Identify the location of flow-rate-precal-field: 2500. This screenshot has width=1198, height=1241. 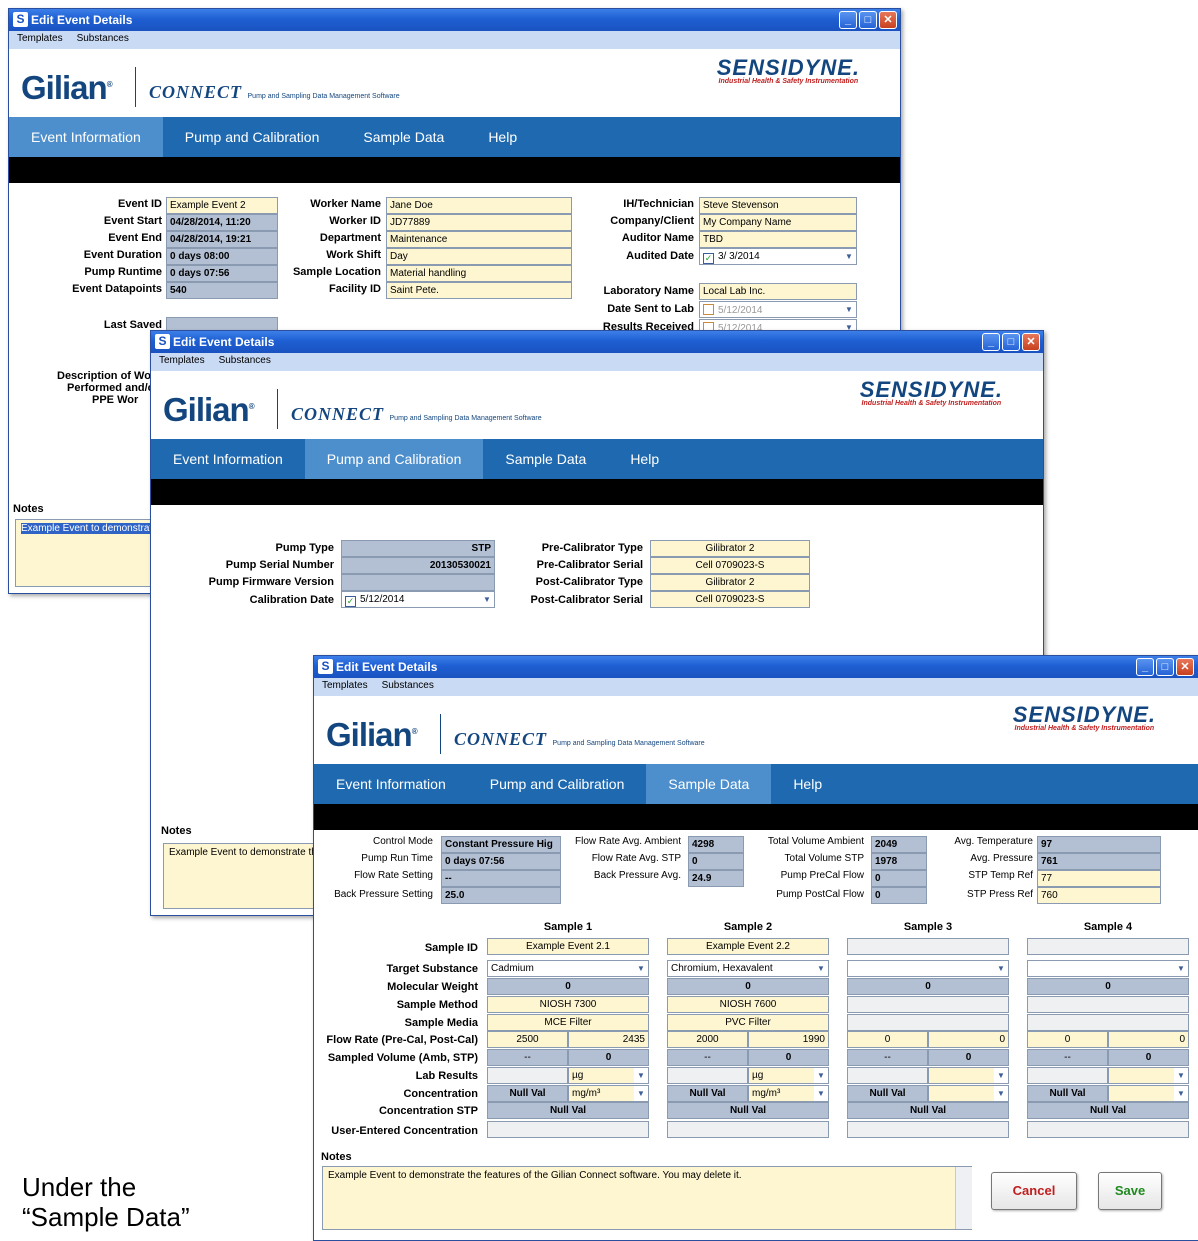
(527, 1039).